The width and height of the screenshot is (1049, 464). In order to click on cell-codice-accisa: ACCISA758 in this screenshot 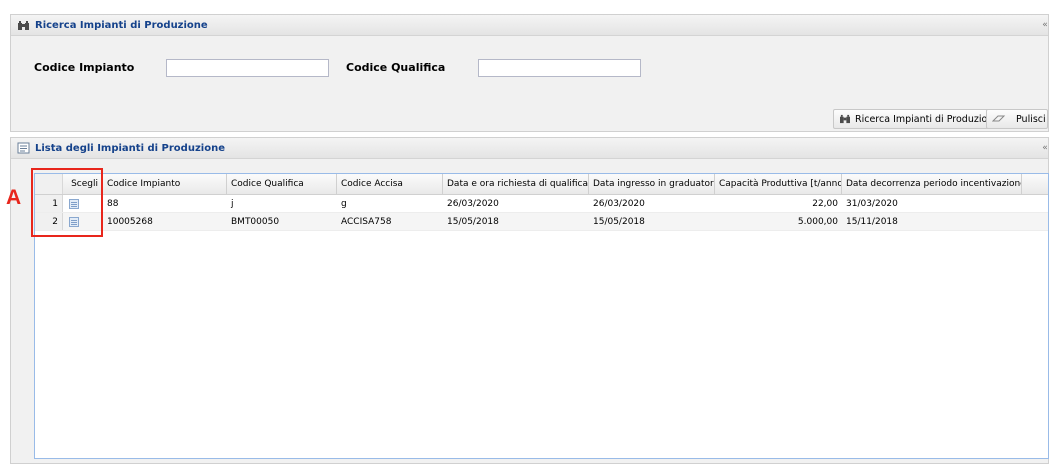, I will do `click(366, 221)`.